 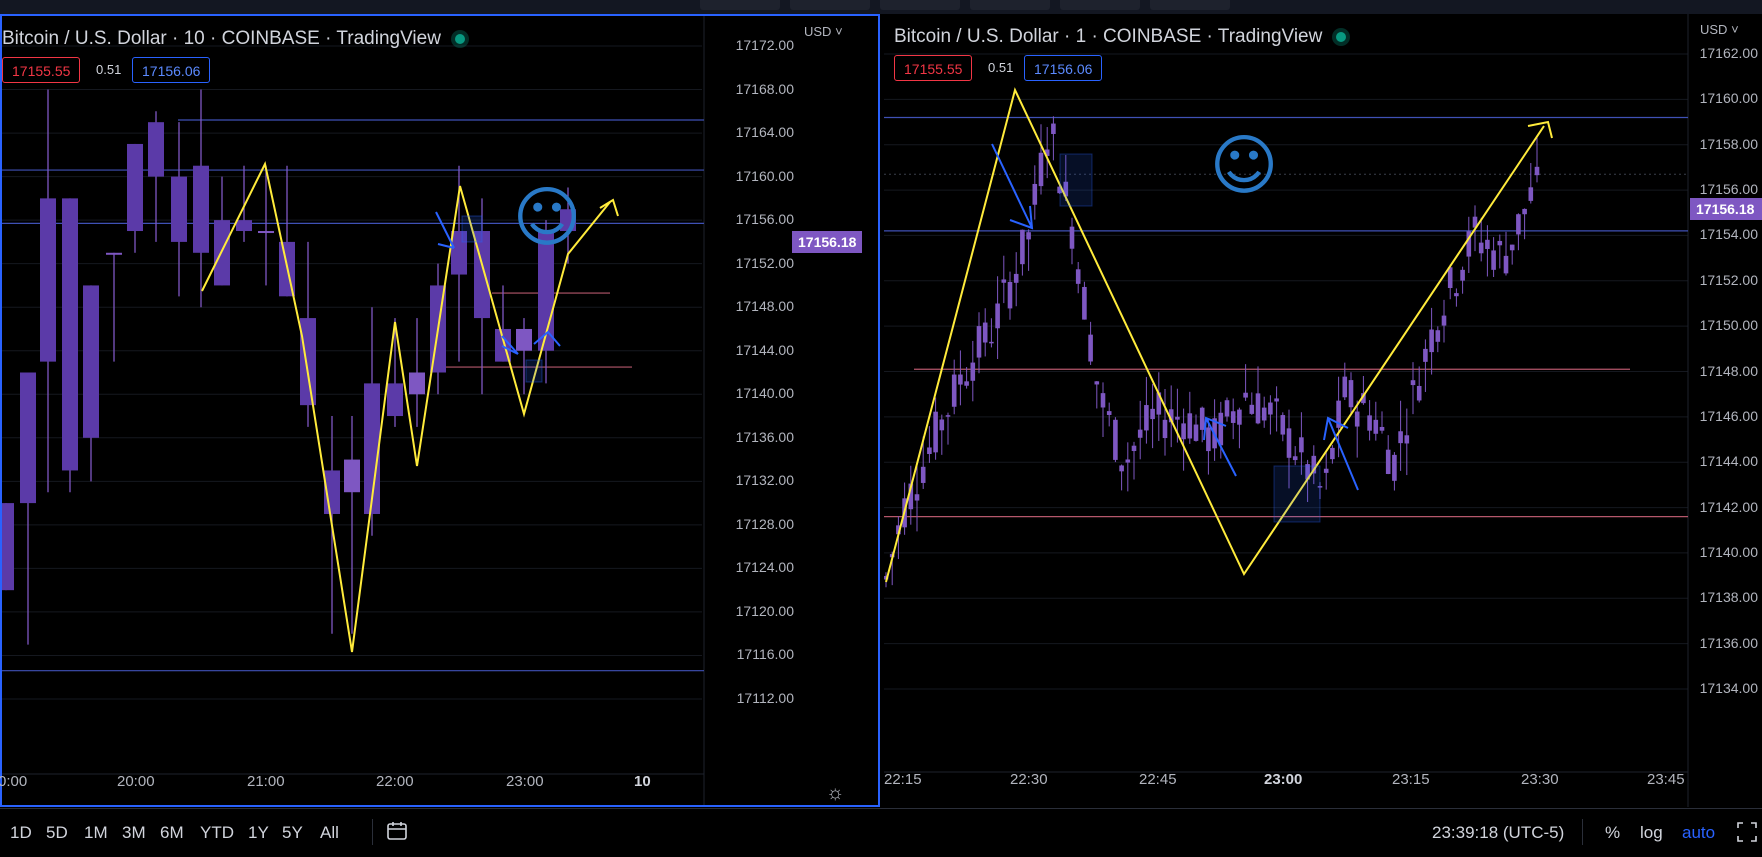 What do you see at coordinates (903, 779) in the screenshot?
I see `time-tick-label: 22:15` at bounding box center [903, 779].